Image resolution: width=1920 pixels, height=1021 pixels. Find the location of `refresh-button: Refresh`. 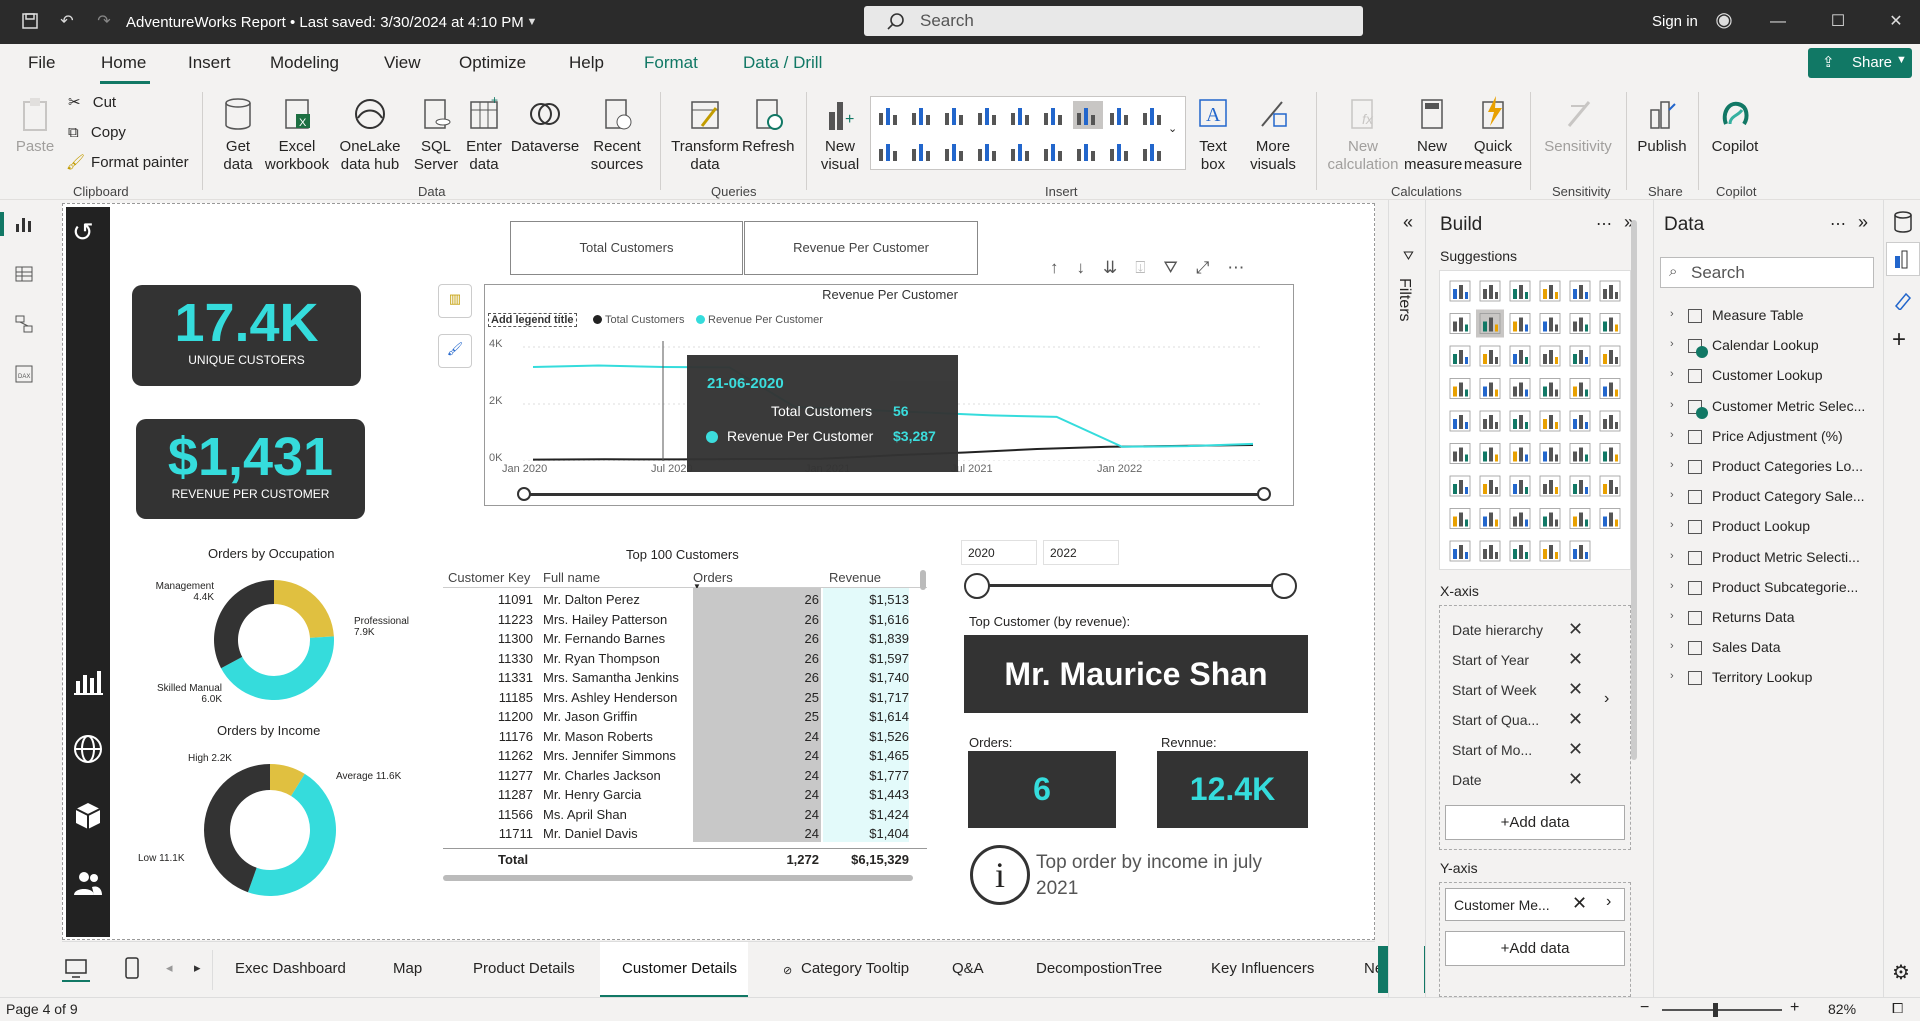

refresh-button: Refresh is located at coordinates (768, 126).